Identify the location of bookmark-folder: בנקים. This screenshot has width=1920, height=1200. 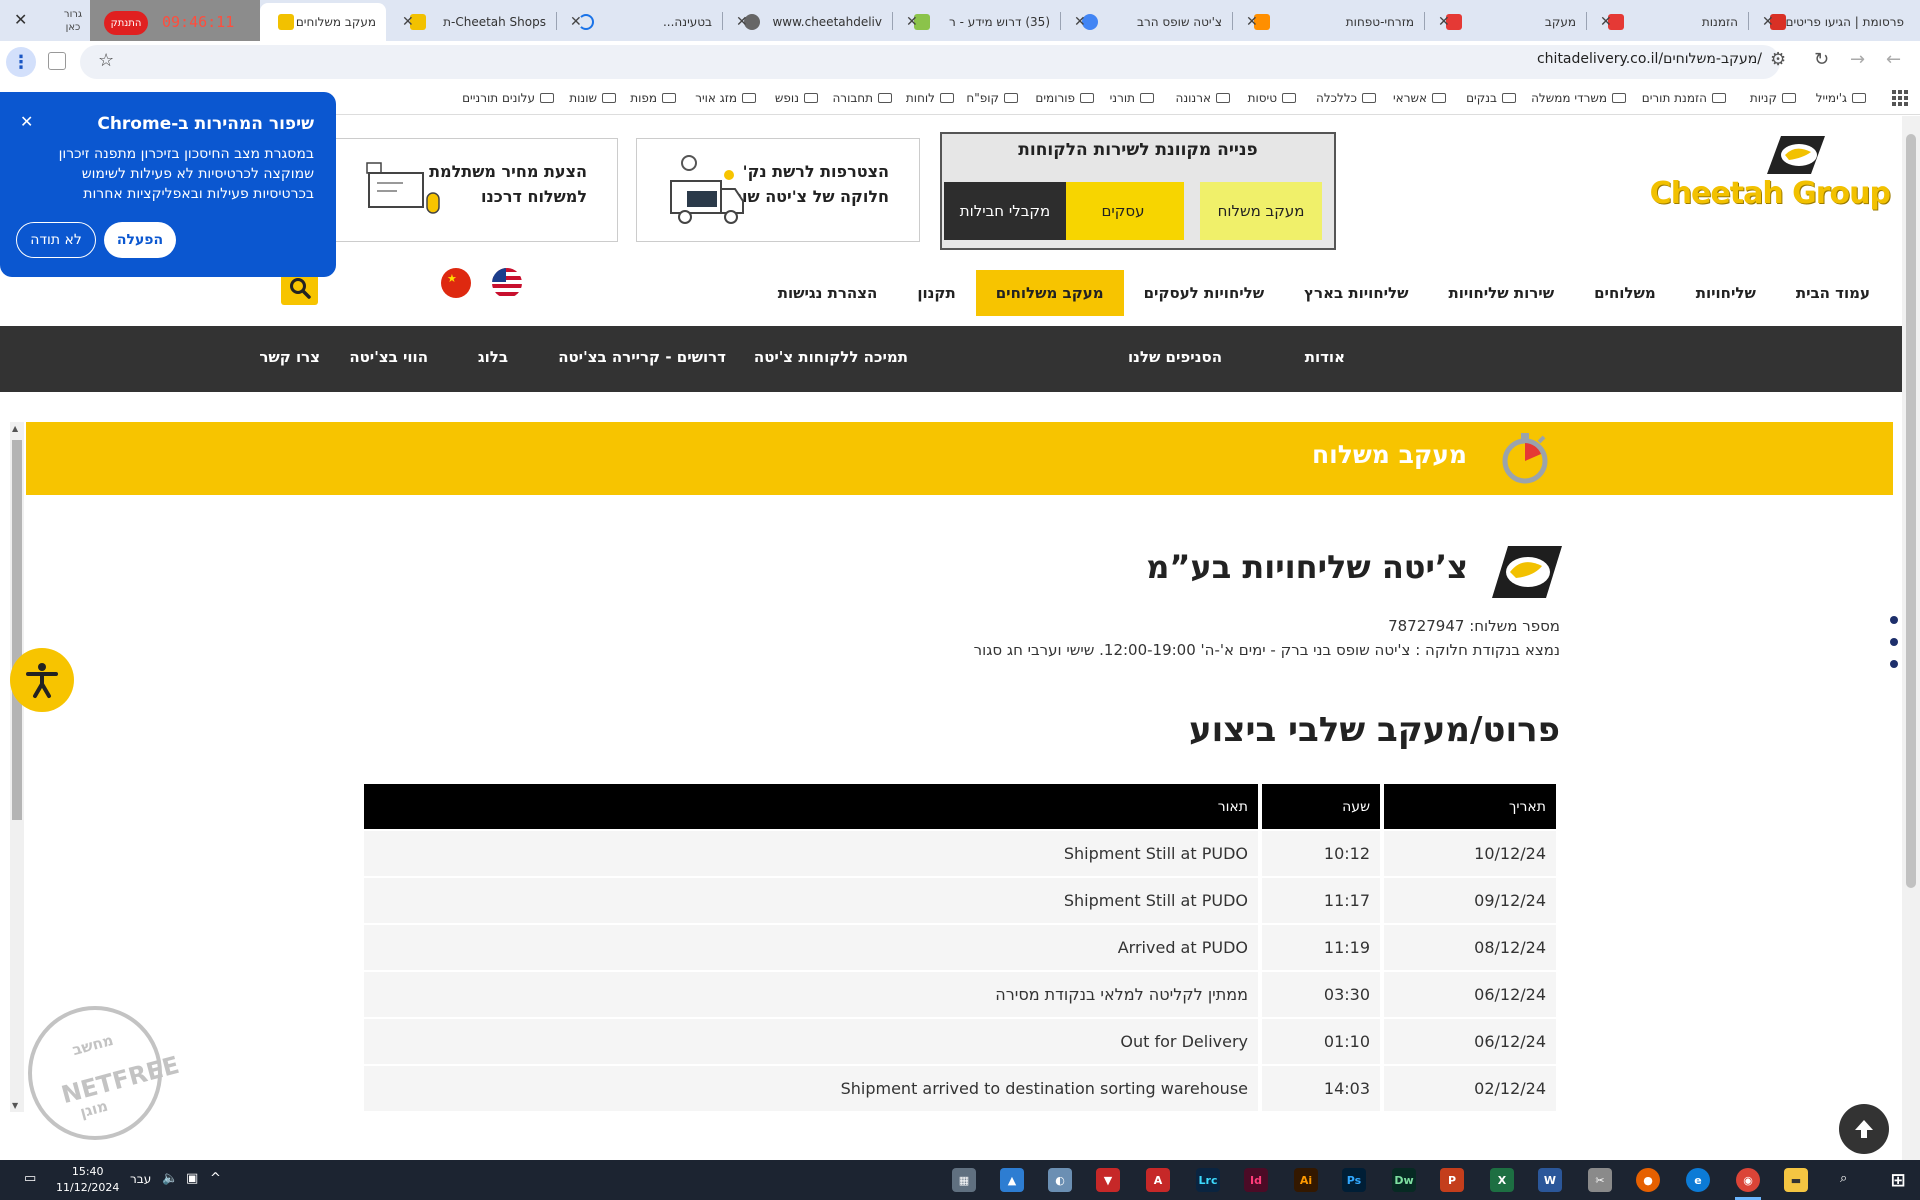
(1491, 98).